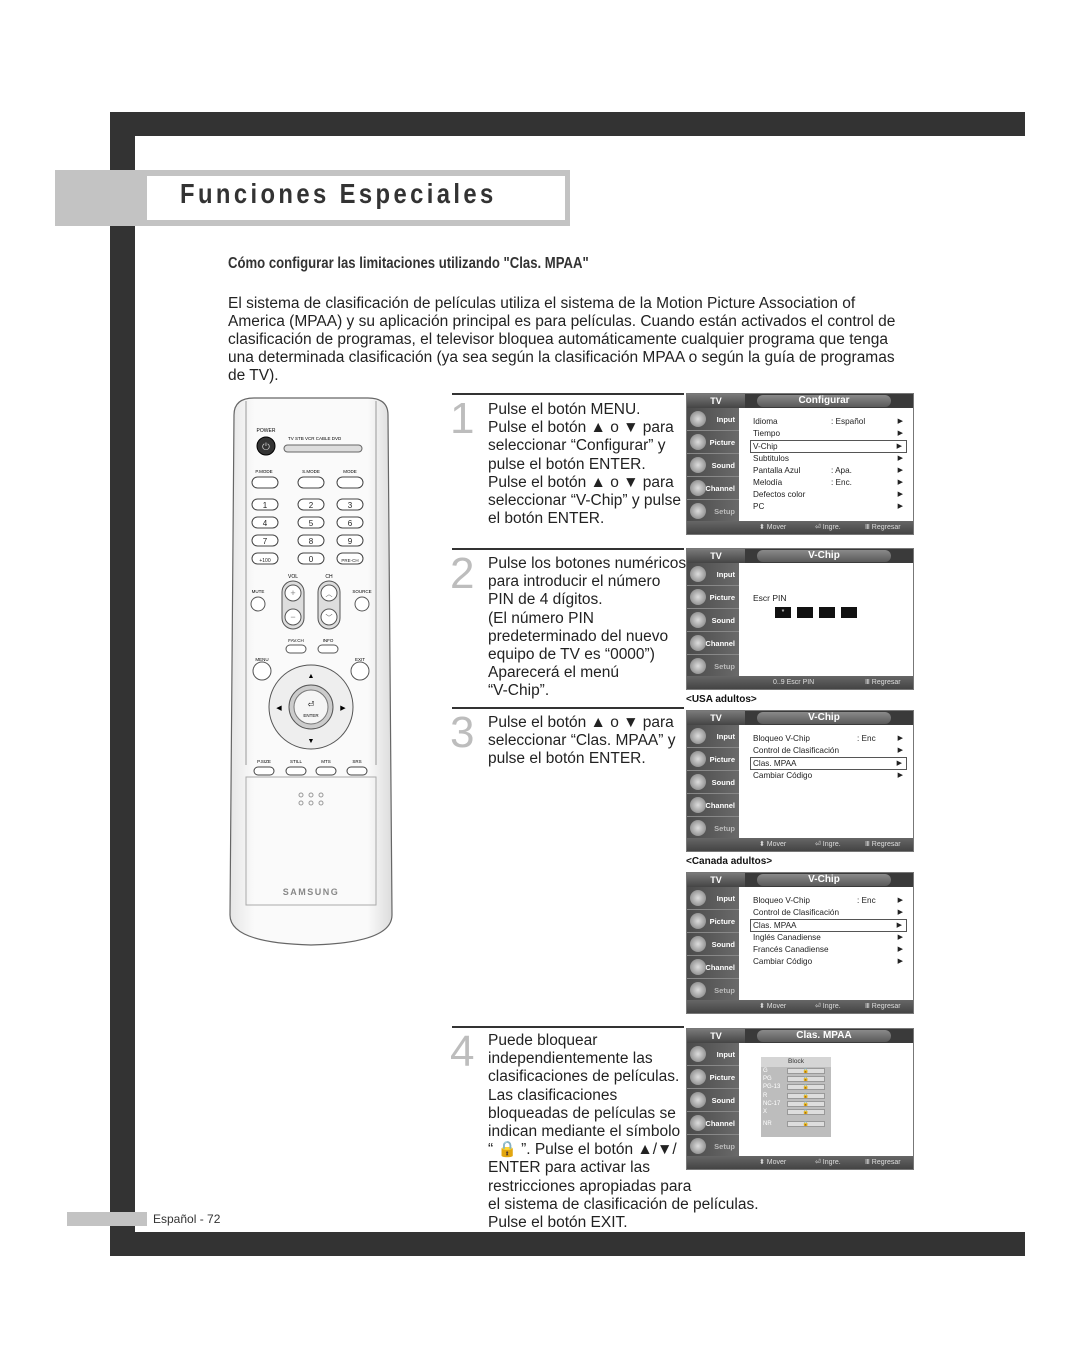 Image resolution: width=1080 pixels, height=1369 pixels. Describe the element at coordinates (266, 431) in the screenshot. I see `power-label: POWER` at that location.